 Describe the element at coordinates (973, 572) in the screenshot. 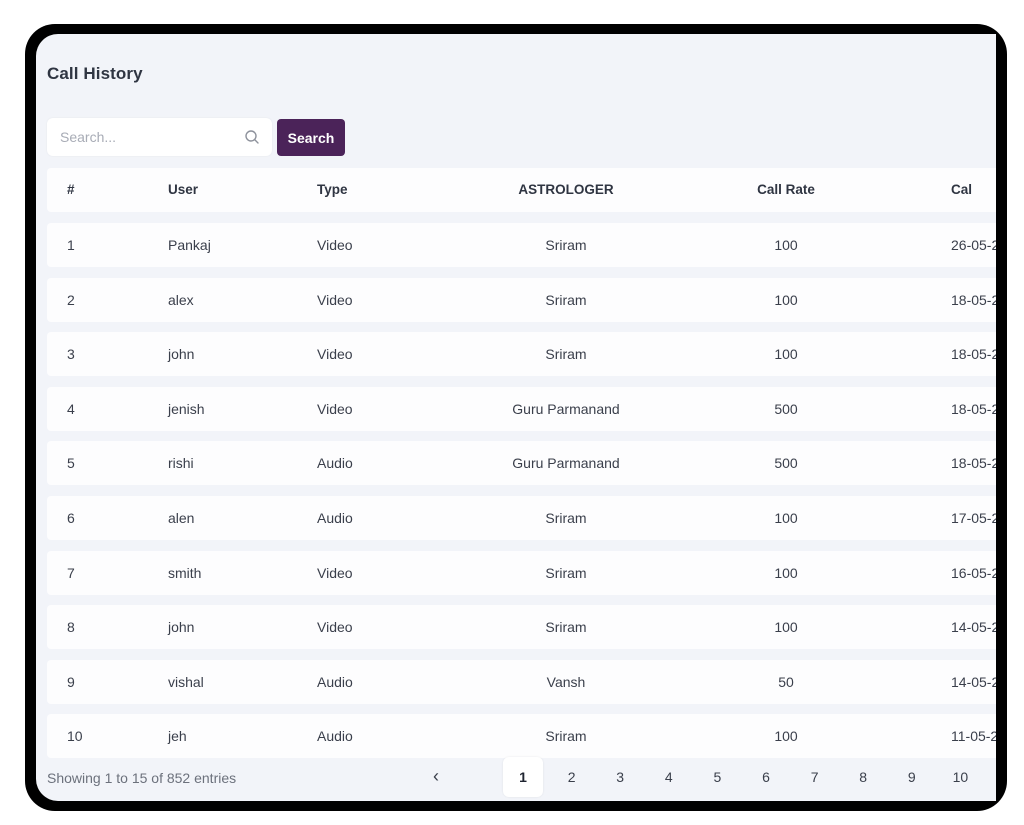

I see `cell-call-date: 16-05-2` at that location.